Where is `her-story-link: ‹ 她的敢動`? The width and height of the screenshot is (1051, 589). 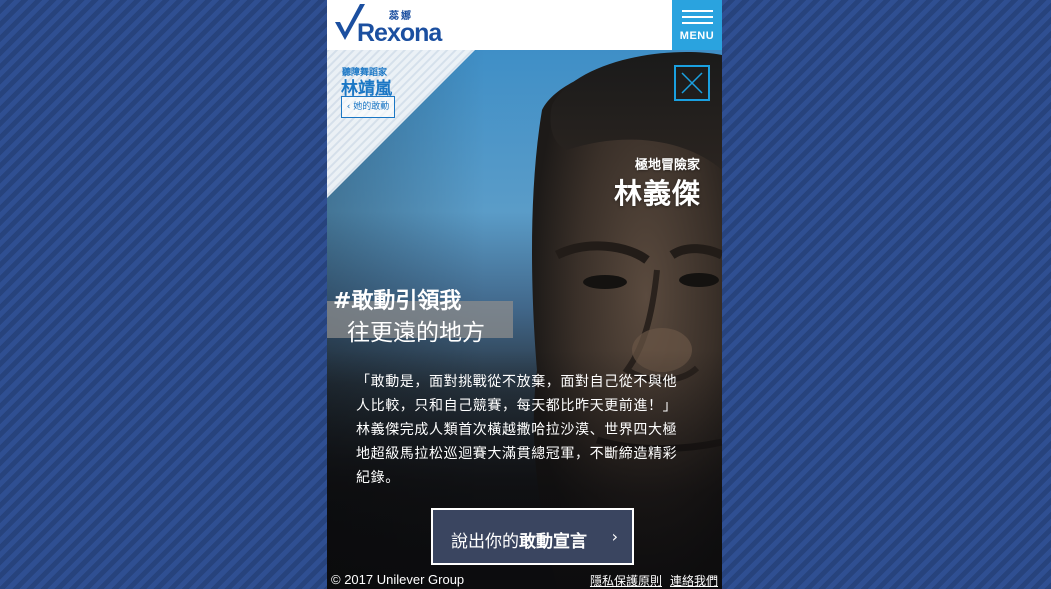 her-story-link: ‹ 她的敢動 is located at coordinates (368, 107).